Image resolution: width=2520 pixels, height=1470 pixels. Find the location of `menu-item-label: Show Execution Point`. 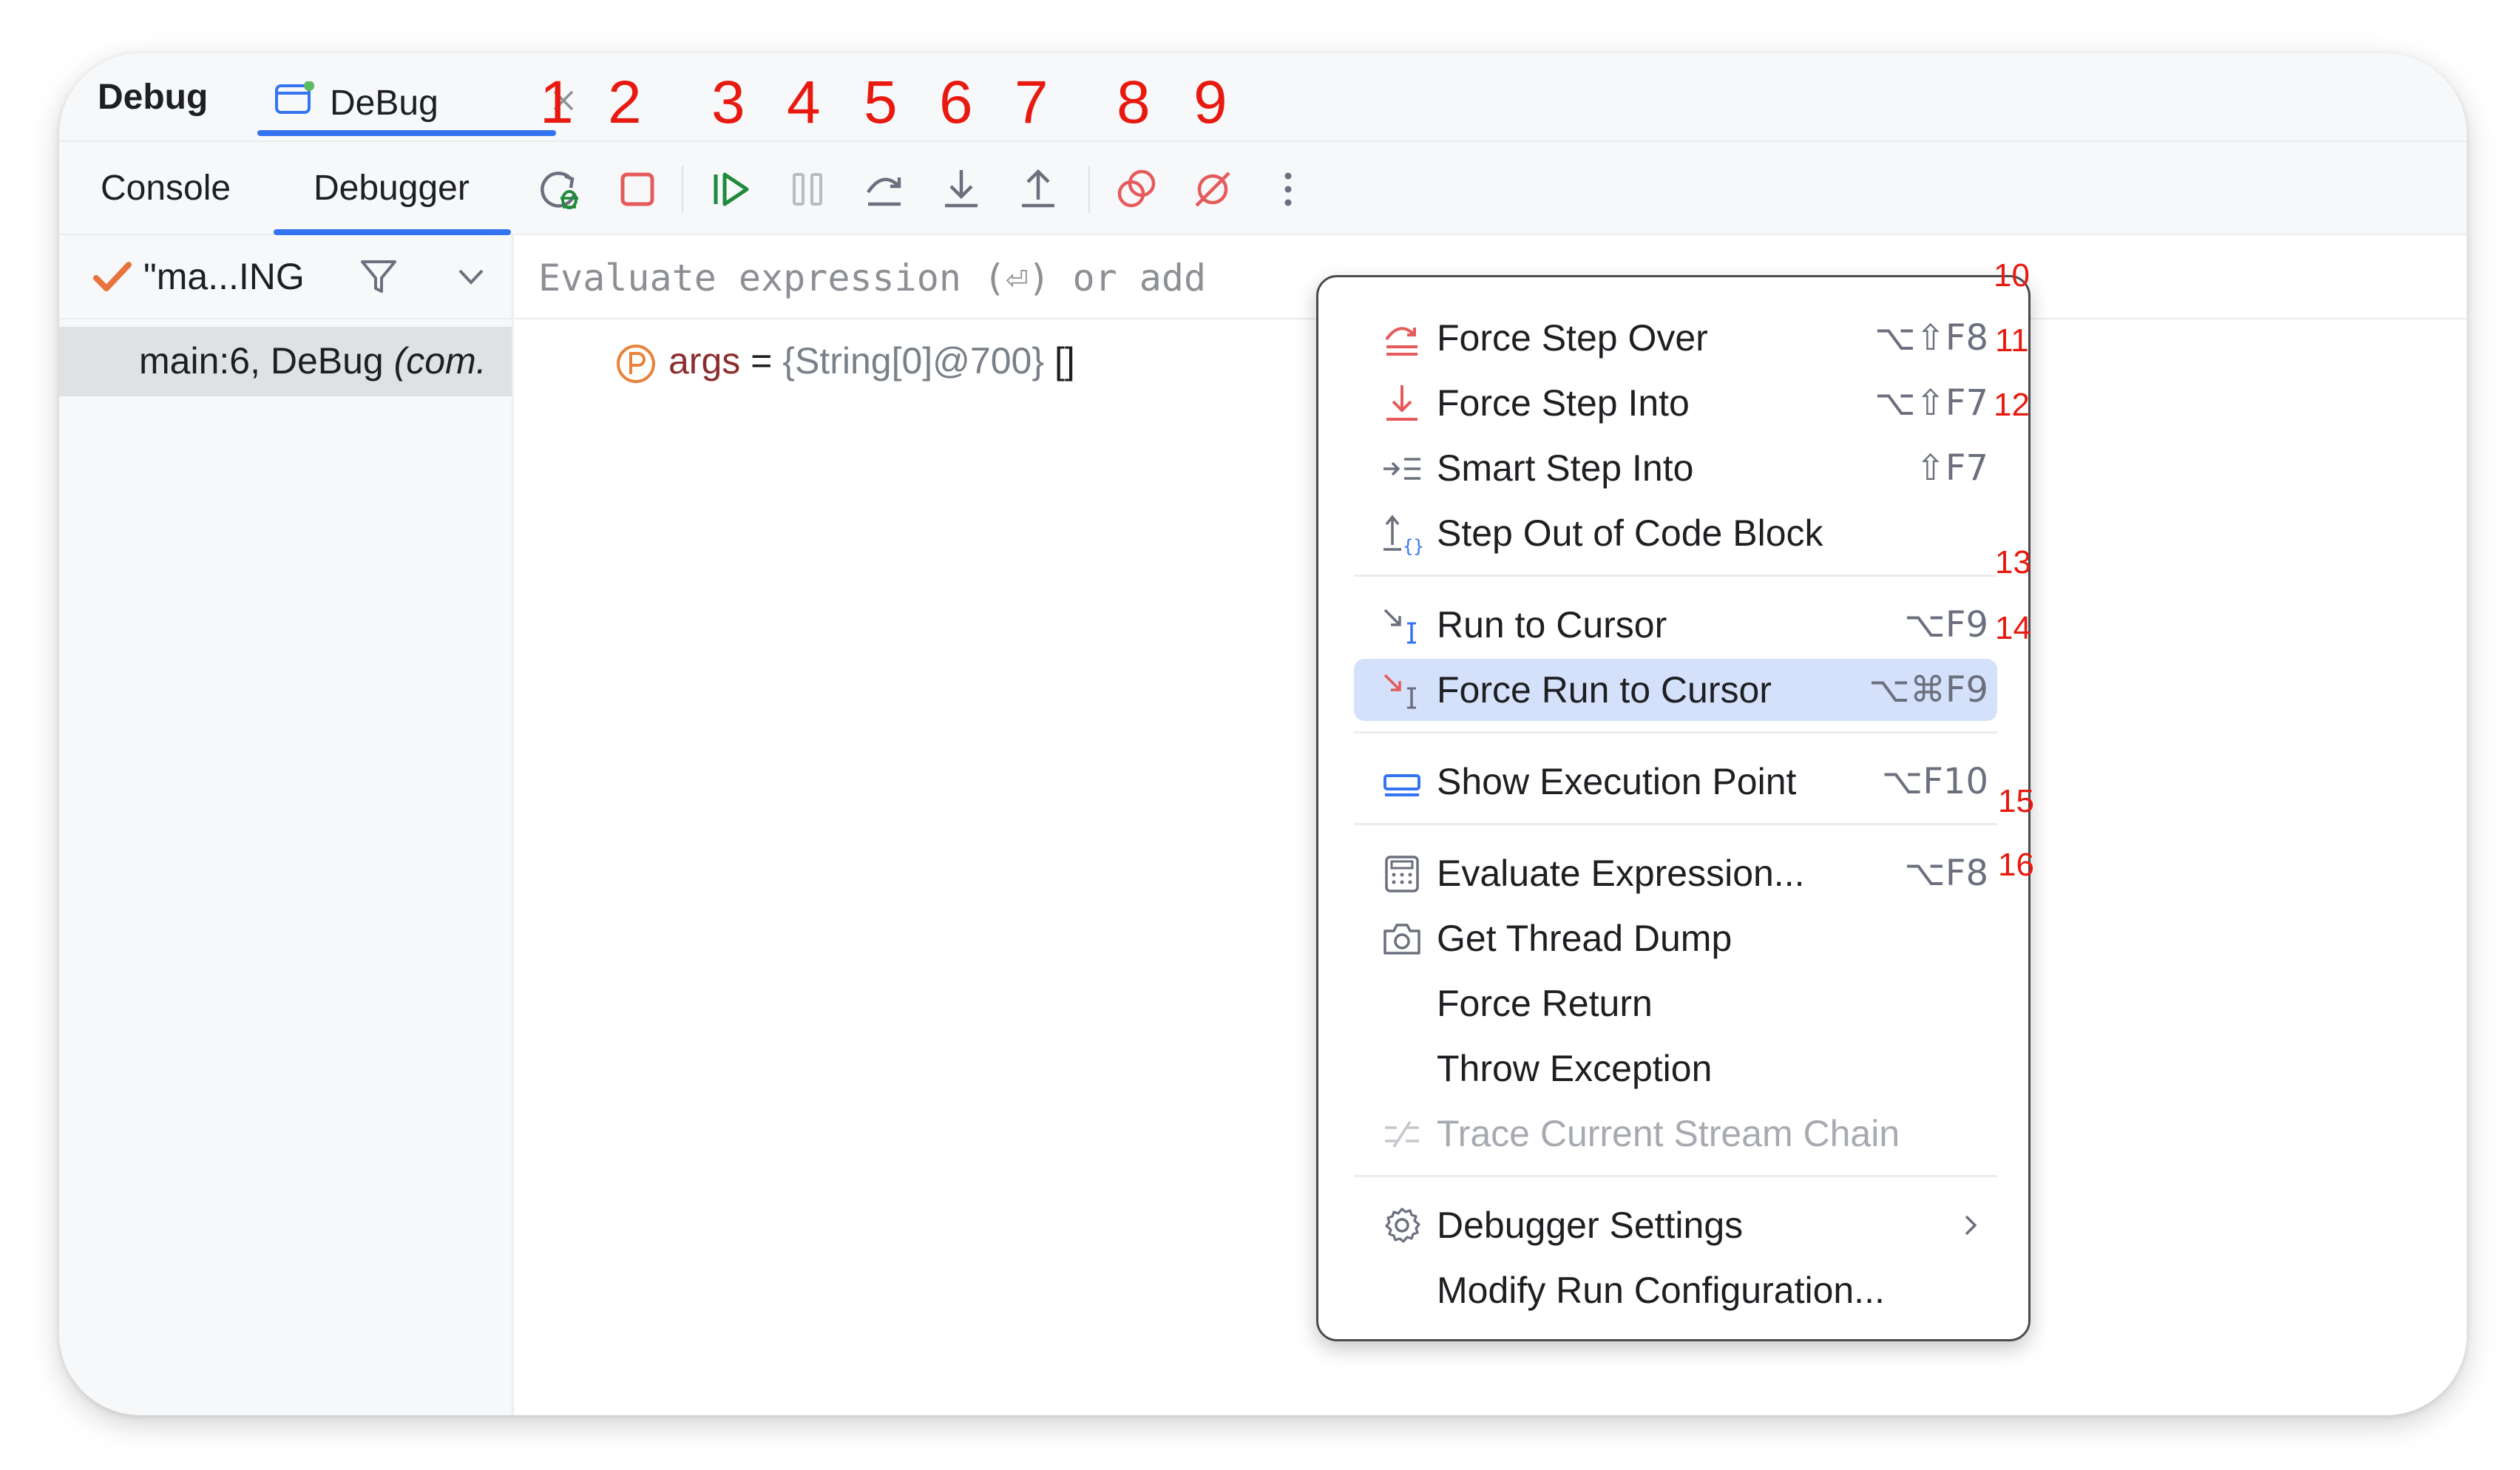

menu-item-label: Show Execution Point is located at coordinates (1617, 782).